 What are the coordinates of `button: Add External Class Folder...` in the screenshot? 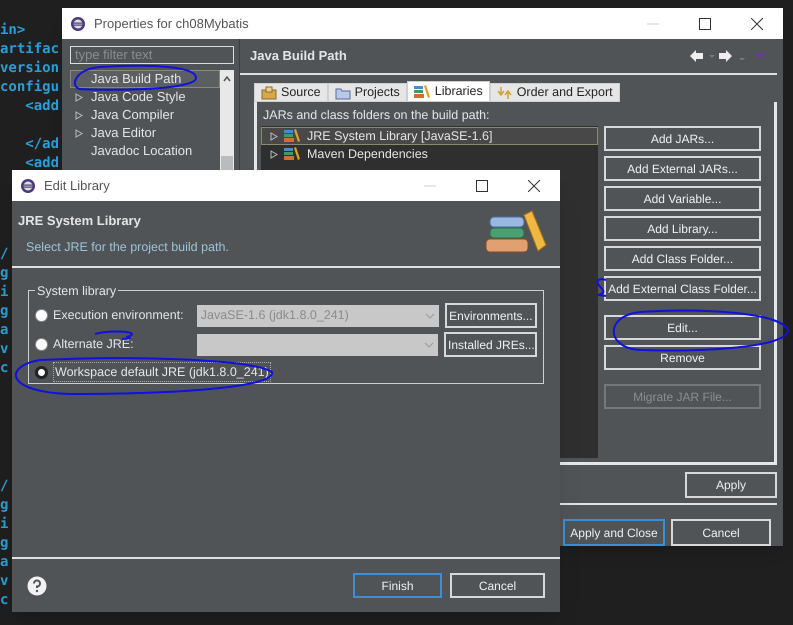 It's located at (682, 288).